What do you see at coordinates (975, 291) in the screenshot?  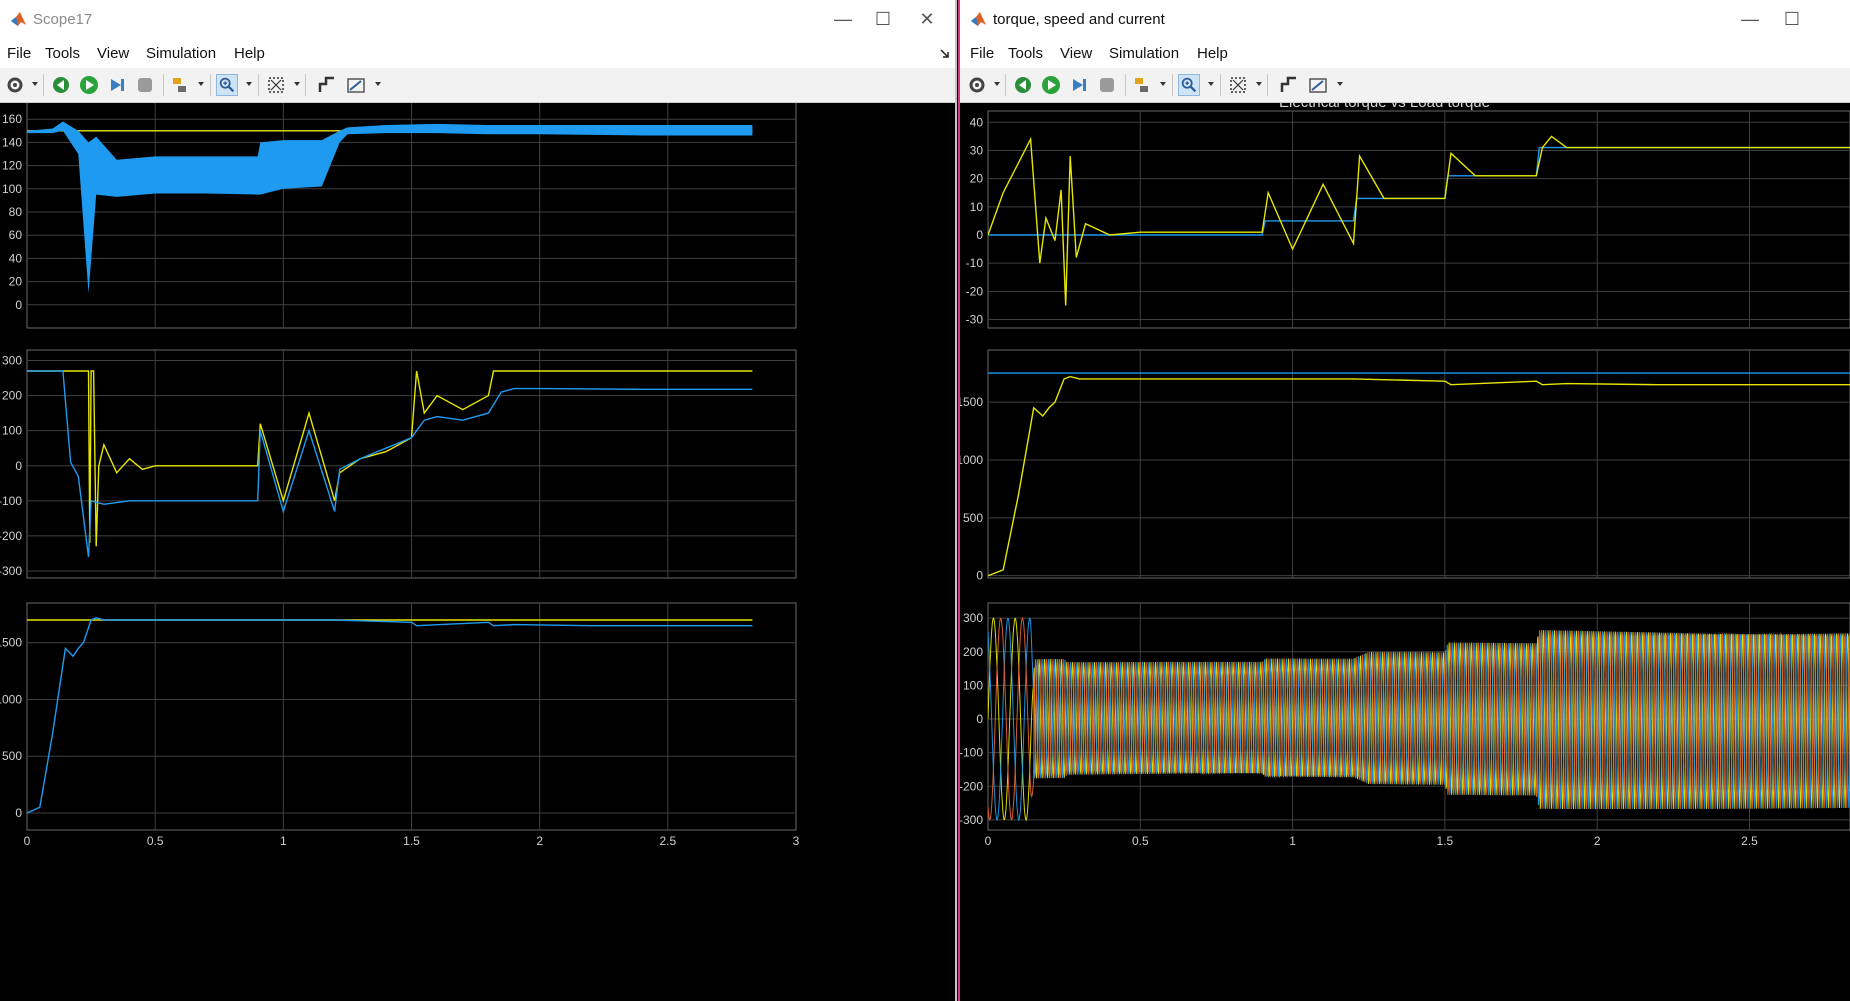 I see `y-tick-label: -20` at bounding box center [975, 291].